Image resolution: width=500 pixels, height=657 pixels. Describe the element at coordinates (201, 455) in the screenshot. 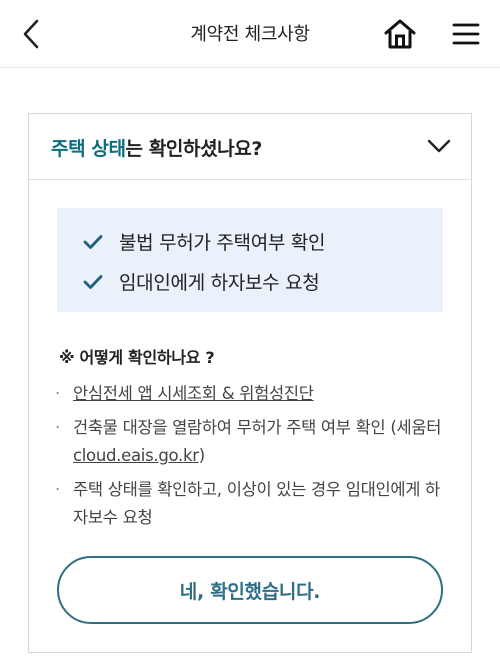

I see `how-to-item-suffix: )` at that location.